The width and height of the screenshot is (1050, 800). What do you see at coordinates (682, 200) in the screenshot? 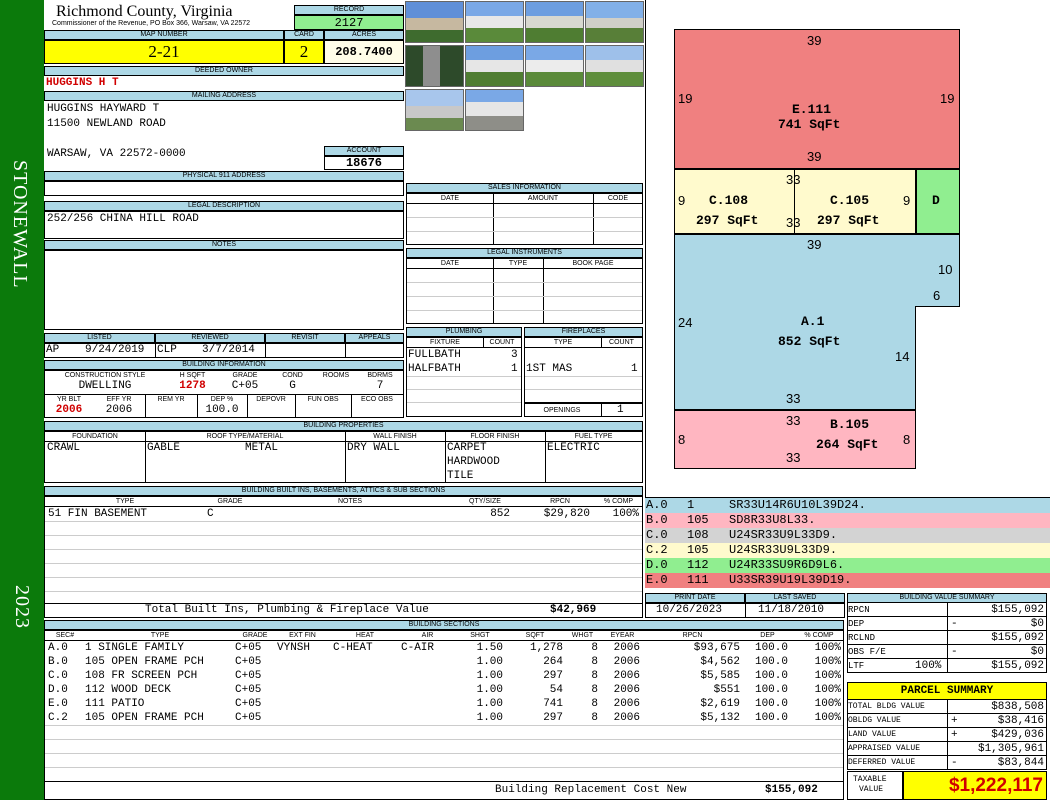
I see `sketch-dimension: 9` at bounding box center [682, 200].